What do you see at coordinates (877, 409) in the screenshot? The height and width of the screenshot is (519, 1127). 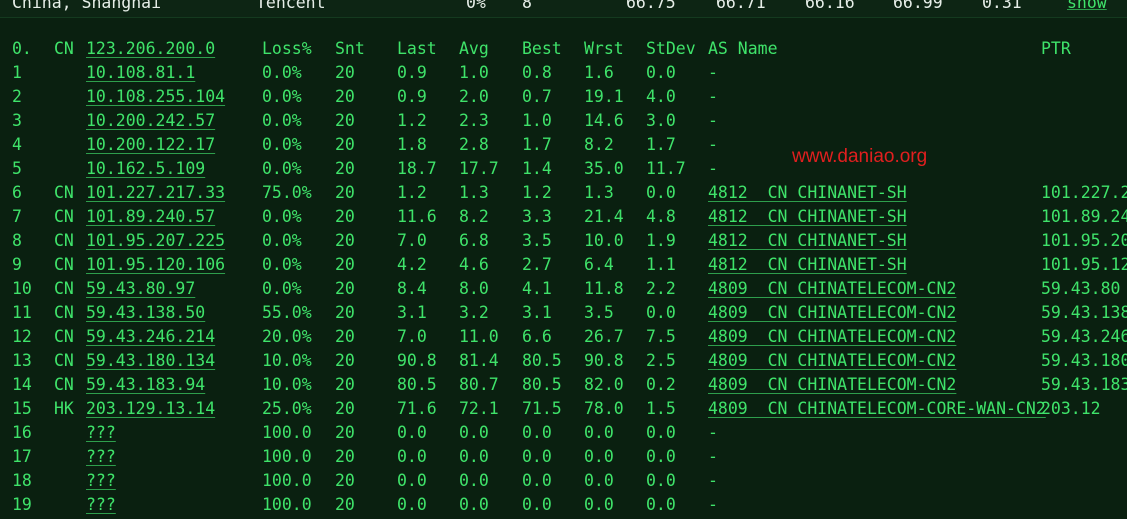 I see `as-name: 4809 CN CHINATELECOM-CORE-WAN-CN2` at bounding box center [877, 409].